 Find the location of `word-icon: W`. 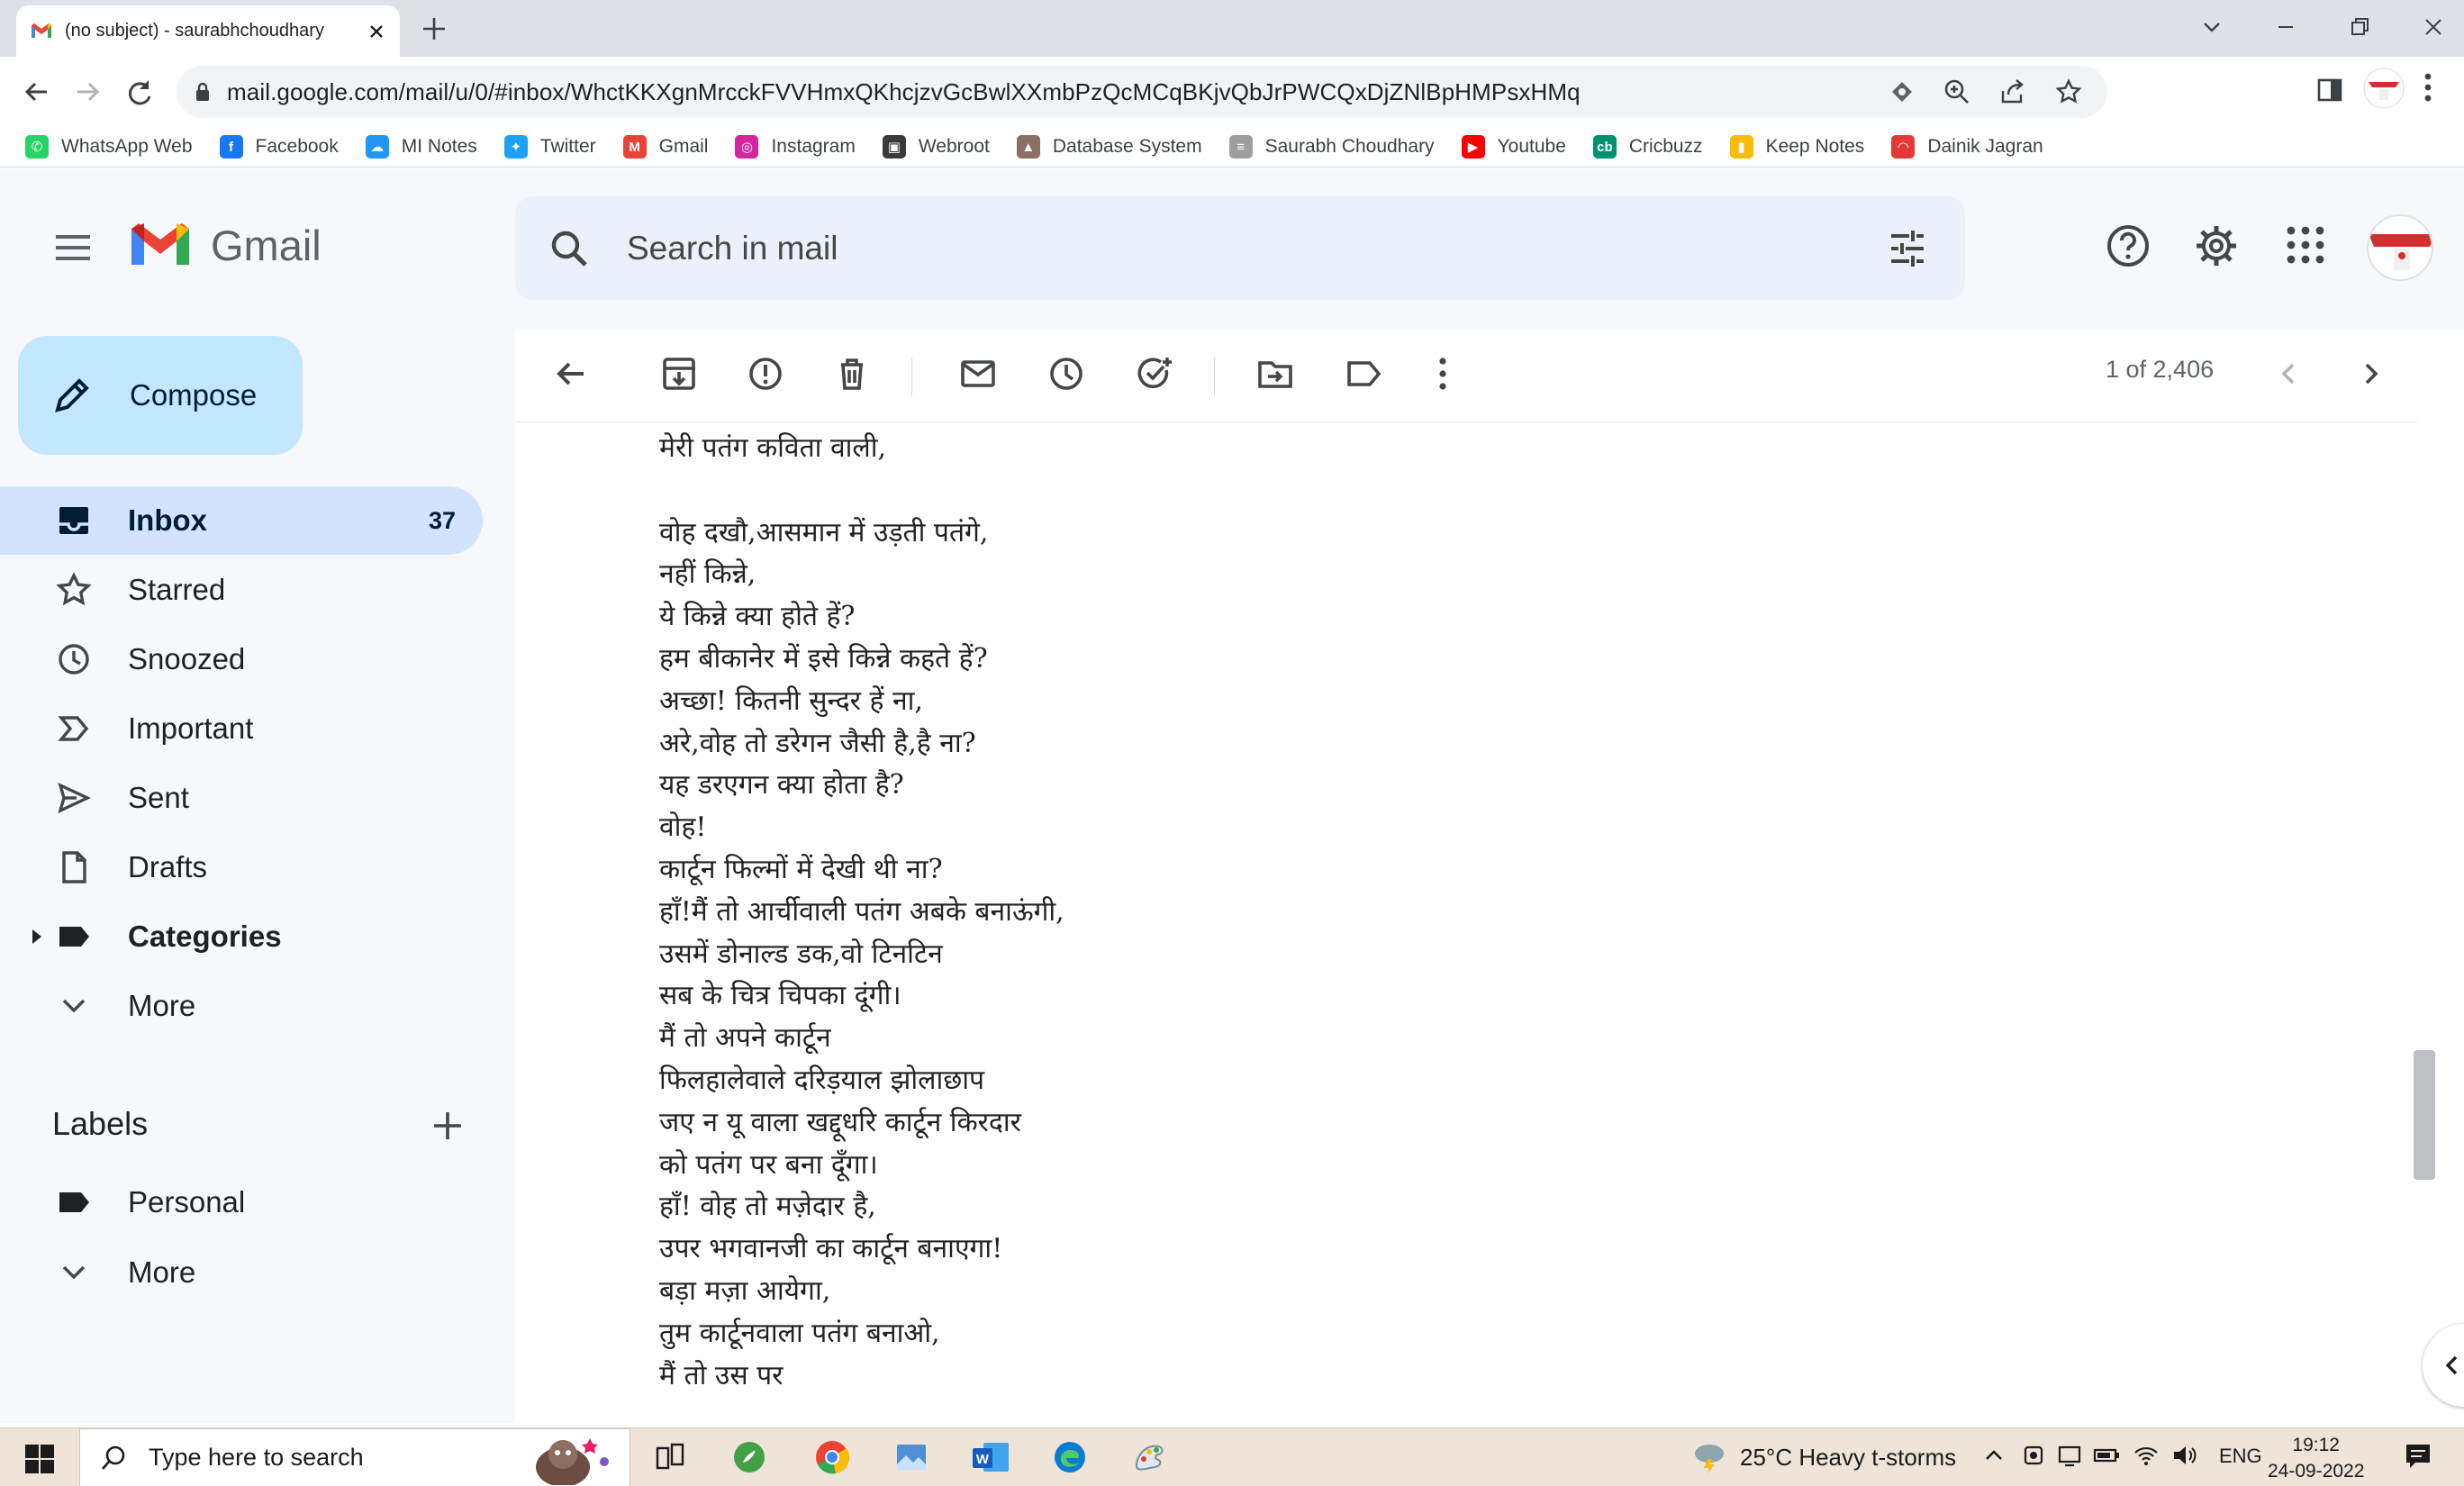

word-icon: W is located at coordinates (991, 1457).